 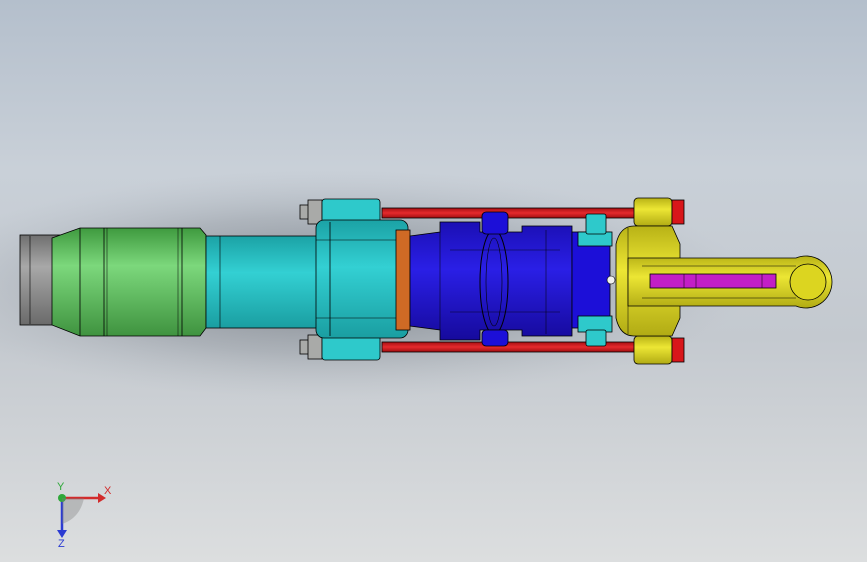 What do you see at coordinates (61, 487) in the screenshot?
I see `y-axis-label: Y` at bounding box center [61, 487].